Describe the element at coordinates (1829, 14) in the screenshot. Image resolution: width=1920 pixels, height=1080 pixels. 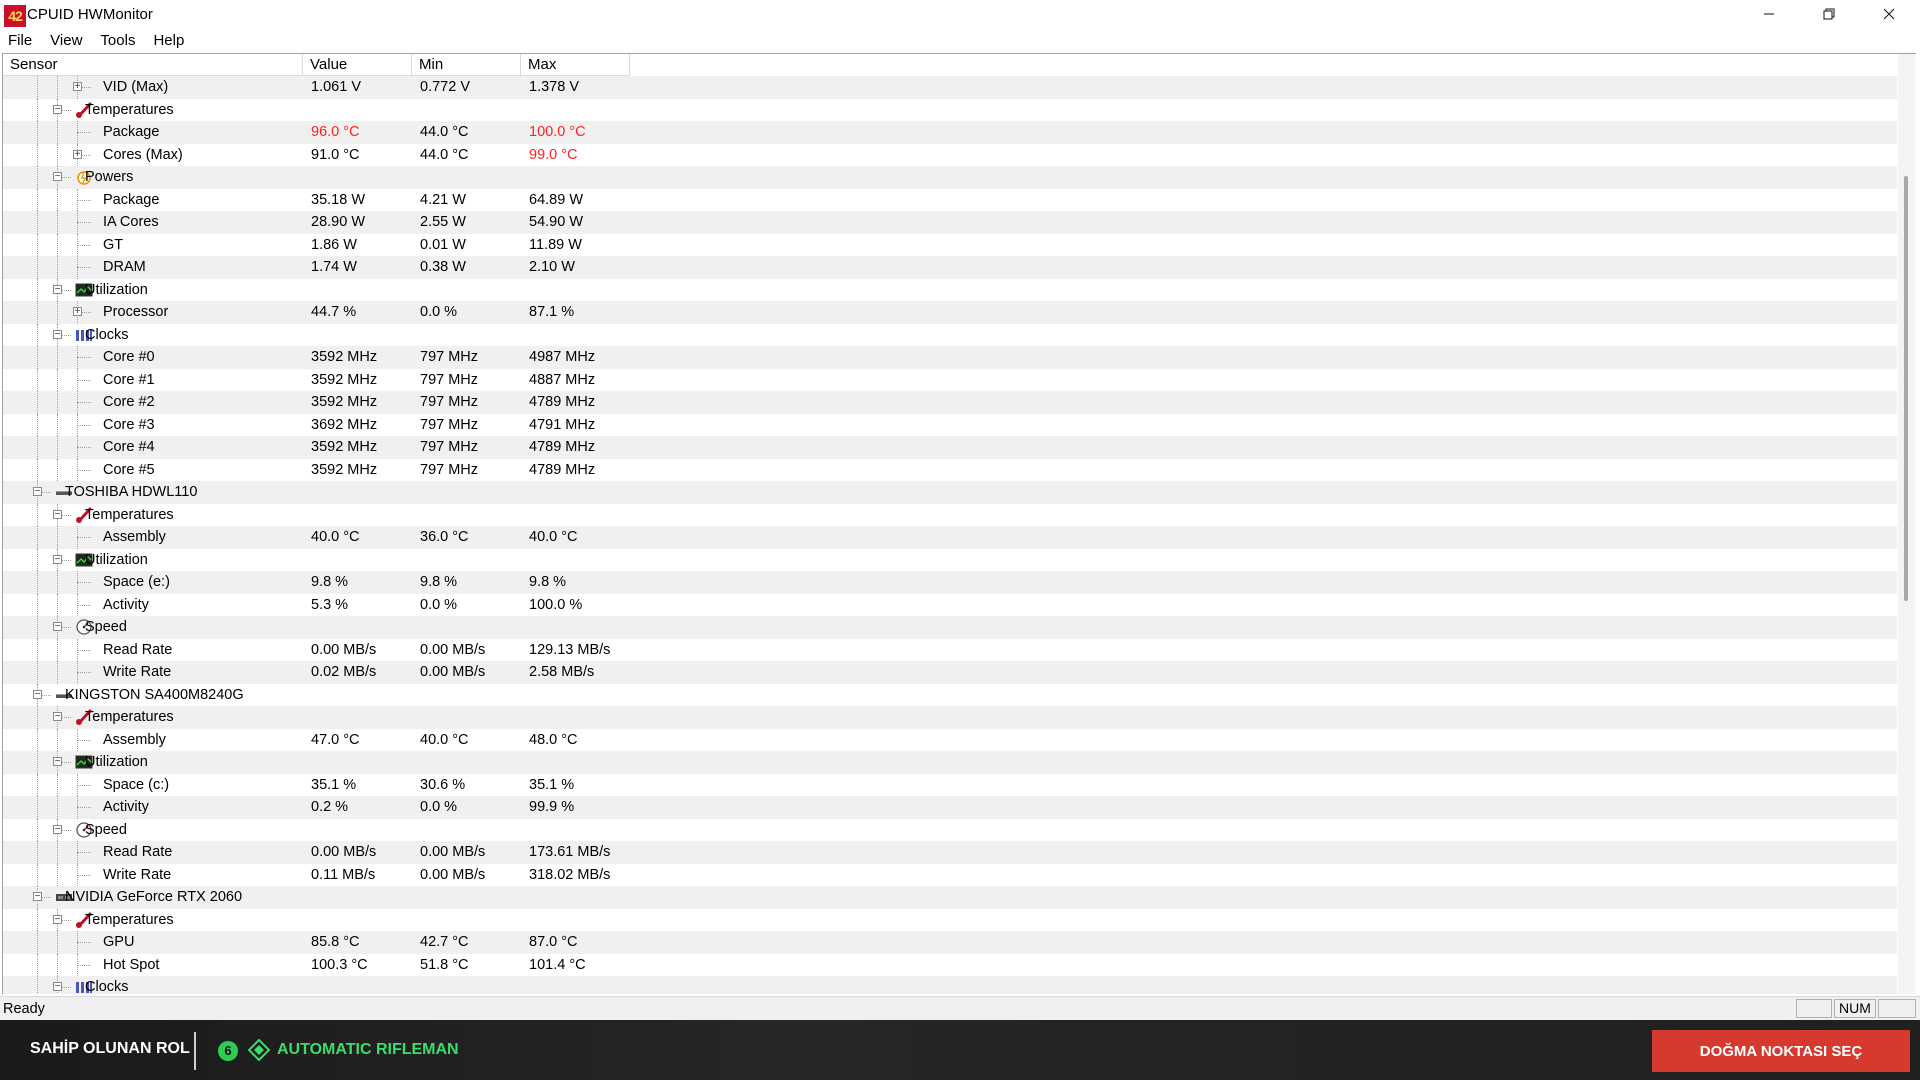
I see `restore-button` at that location.